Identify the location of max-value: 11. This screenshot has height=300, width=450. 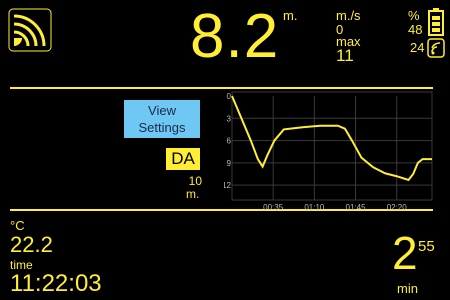
(345, 55).